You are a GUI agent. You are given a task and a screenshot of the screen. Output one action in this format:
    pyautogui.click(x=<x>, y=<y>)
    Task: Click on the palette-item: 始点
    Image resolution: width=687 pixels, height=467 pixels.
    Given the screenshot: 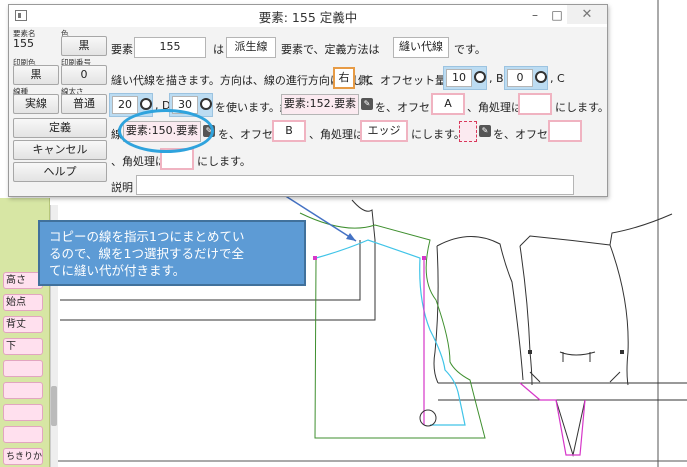 What is the action you would take?
    pyautogui.click(x=23, y=302)
    